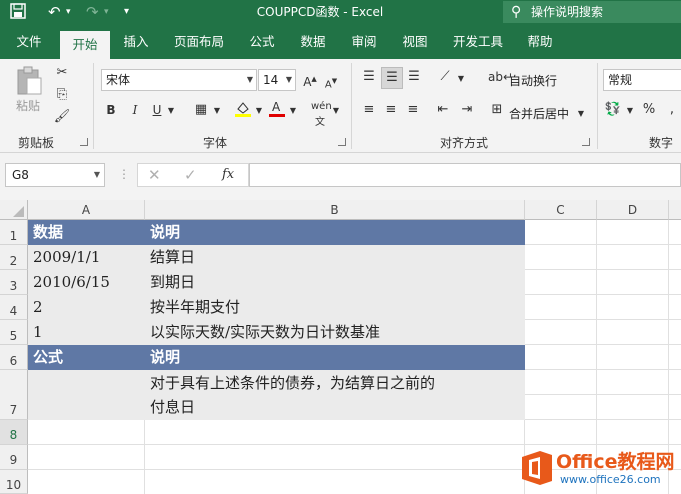 The width and height of the screenshot is (681, 494). I want to click on name-box: G8 ▼, so click(55, 175).